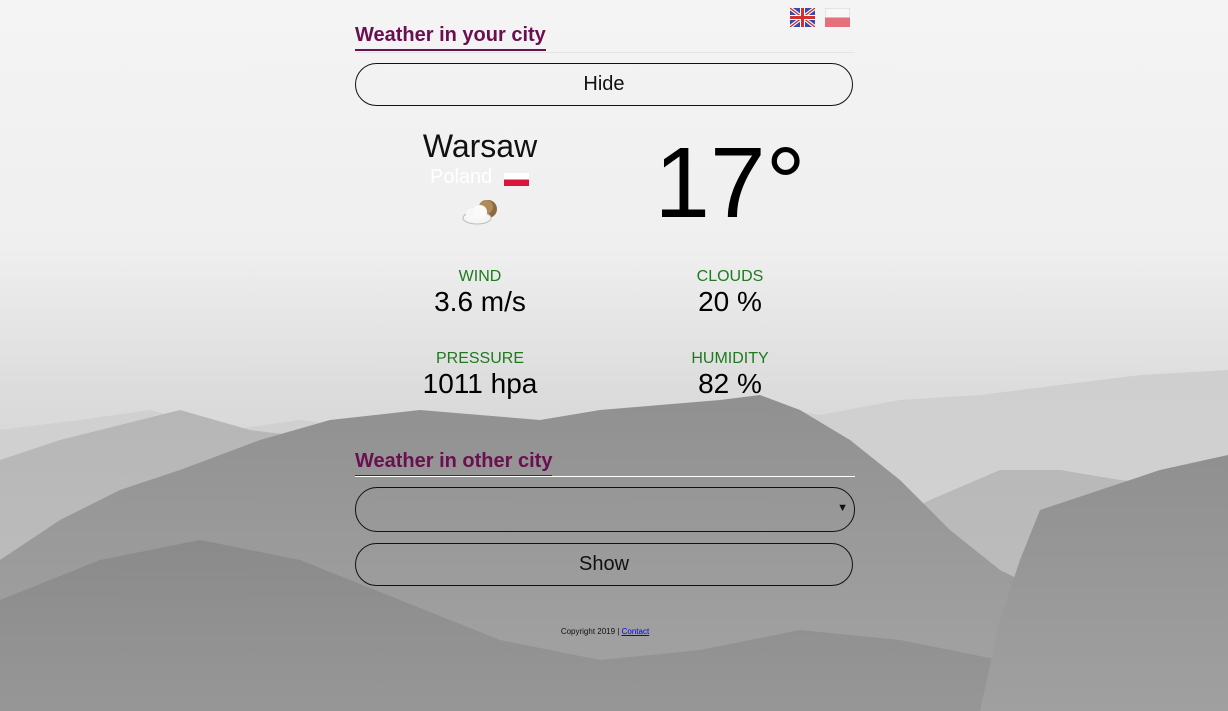 Image resolution: width=1228 pixels, height=711 pixels. I want to click on pressure-value: 1011 hpa, so click(480, 383).